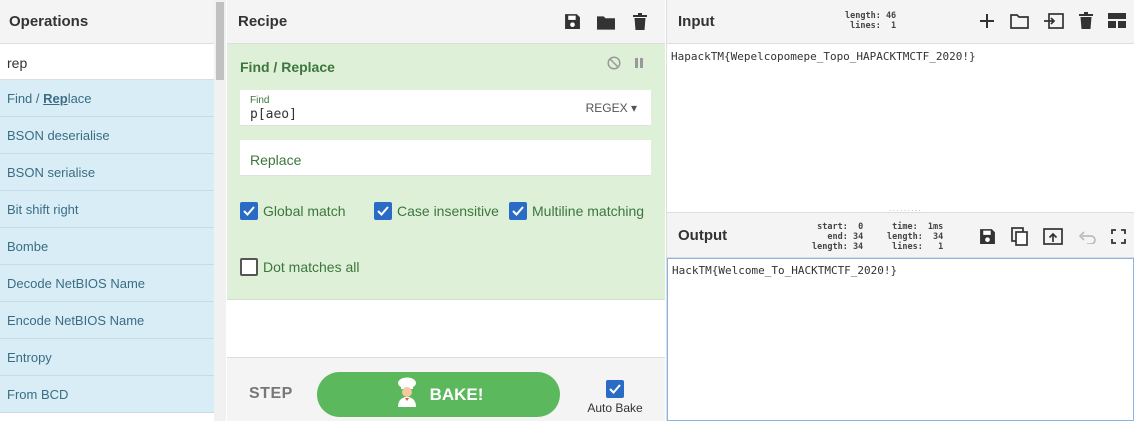 The width and height of the screenshot is (1134, 421). Describe the element at coordinates (446, 22) in the screenshot. I see `recipe-header: Recipe` at that location.